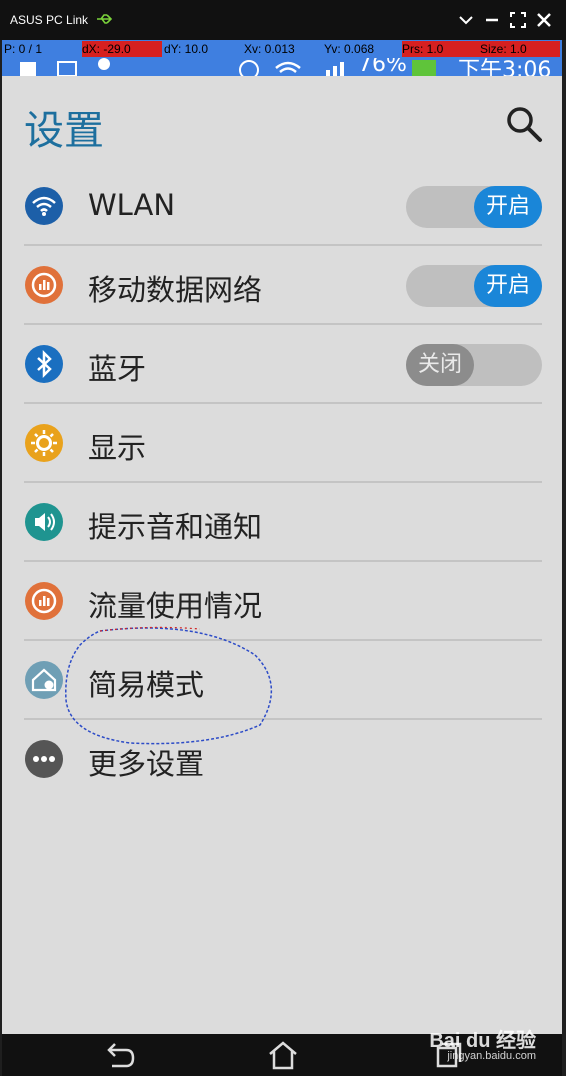 This screenshot has height=1076, width=566. What do you see at coordinates (186, 49) in the screenshot?
I see `debug-dy: dY: 10.0` at bounding box center [186, 49].